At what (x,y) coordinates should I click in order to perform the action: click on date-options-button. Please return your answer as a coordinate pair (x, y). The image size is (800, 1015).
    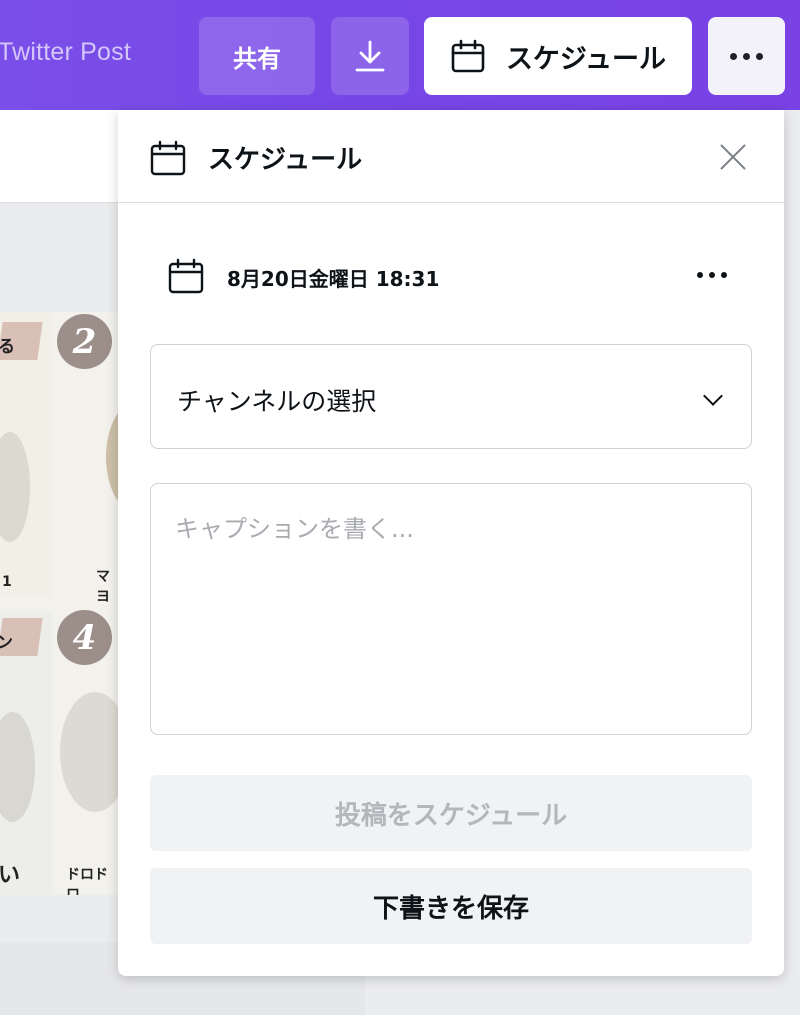
    Looking at the image, I should click on (712, 275).